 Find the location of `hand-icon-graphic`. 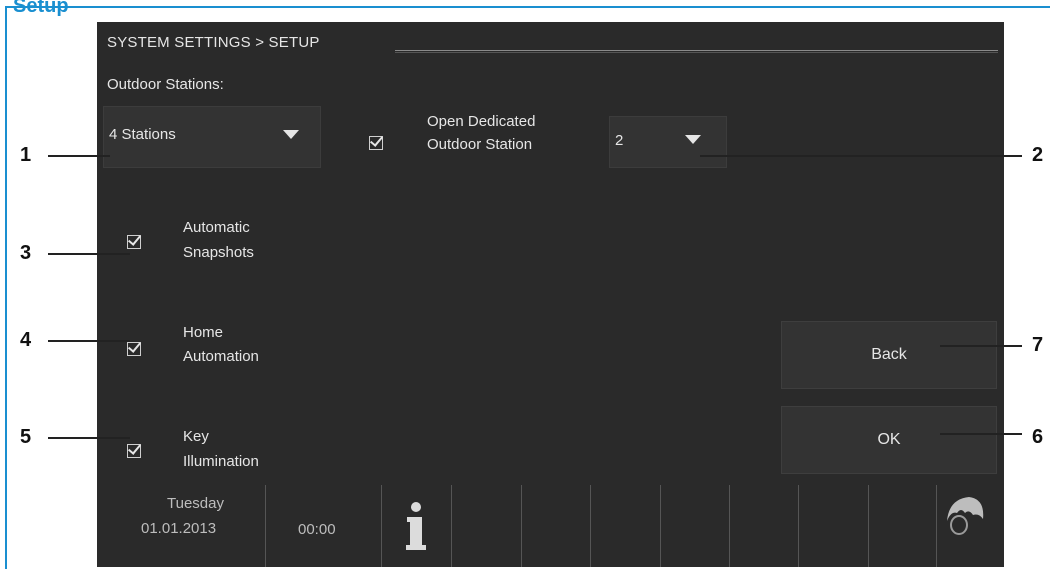

hand-icon-graphic is located at coordinates (965, 516).